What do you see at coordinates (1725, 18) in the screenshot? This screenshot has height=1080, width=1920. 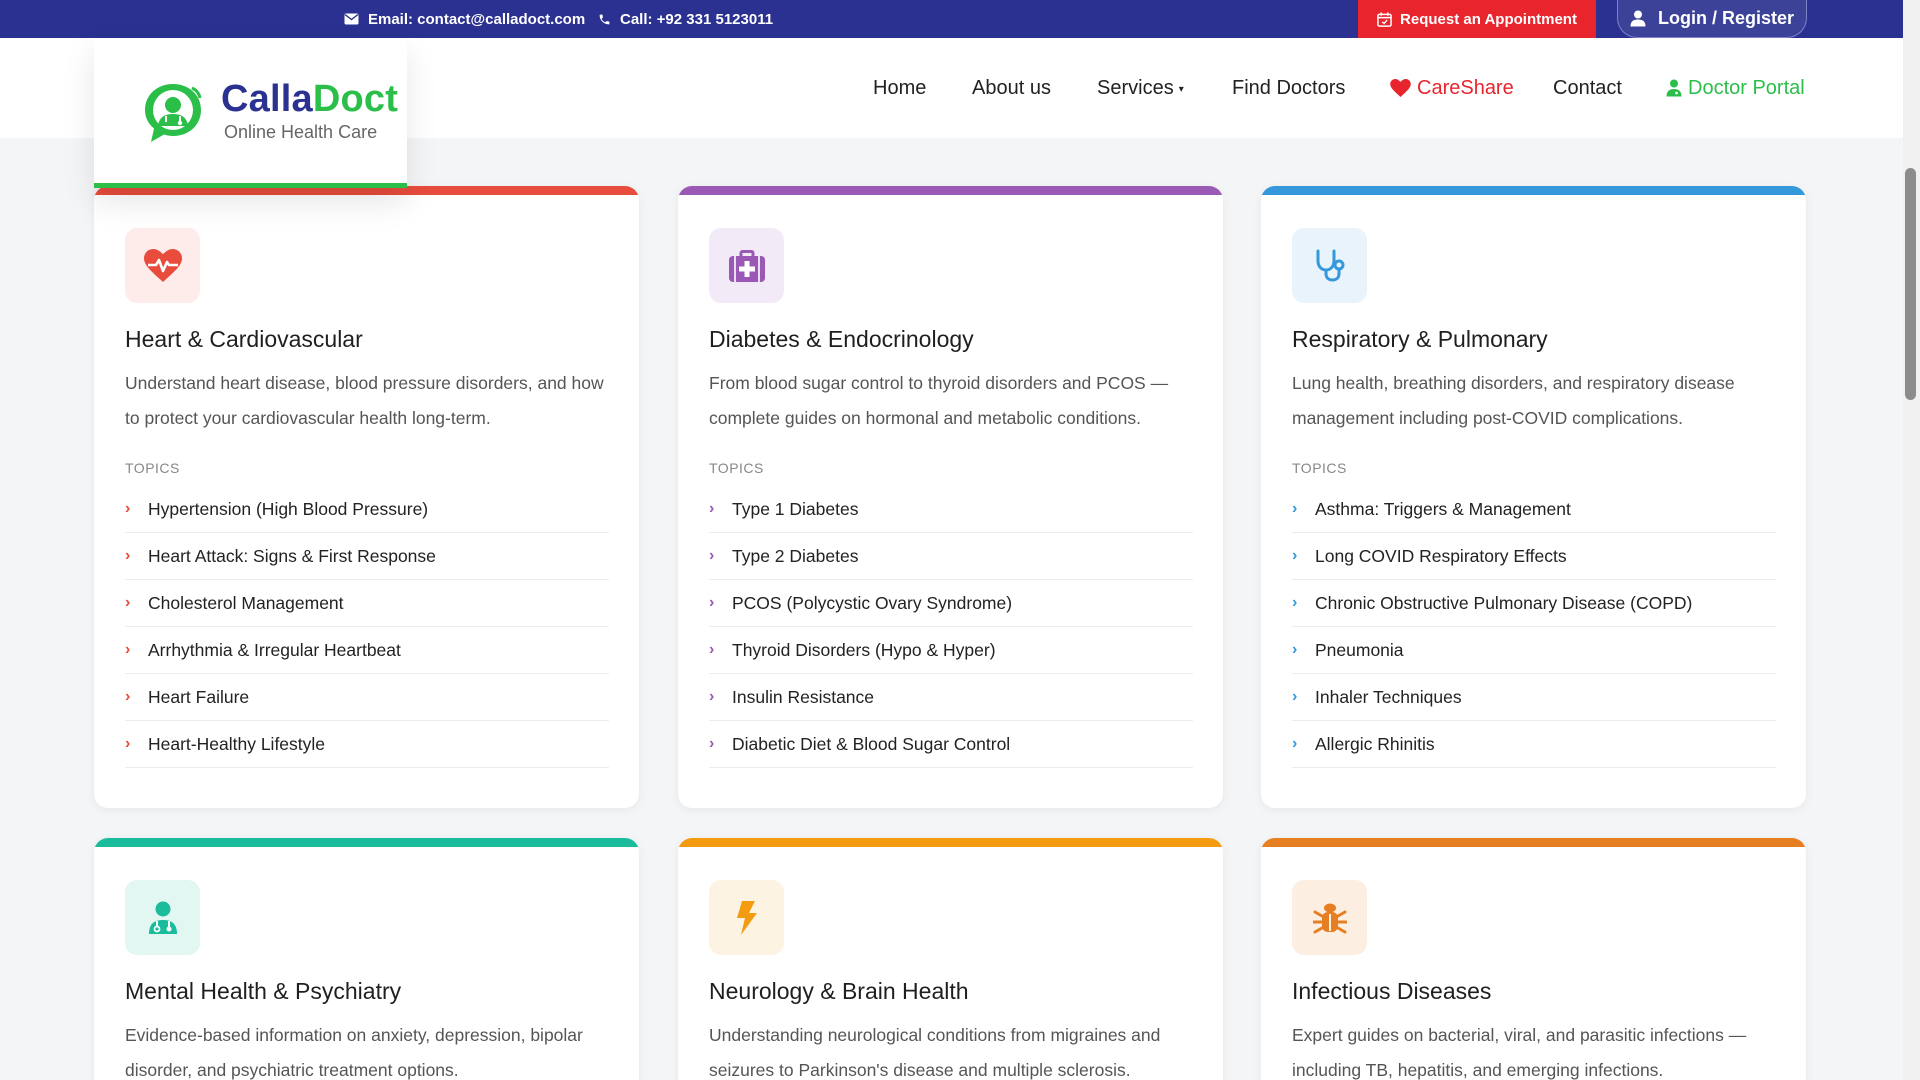 I see `login-register-label: Login / Register` at bounding box center [1725, 18].